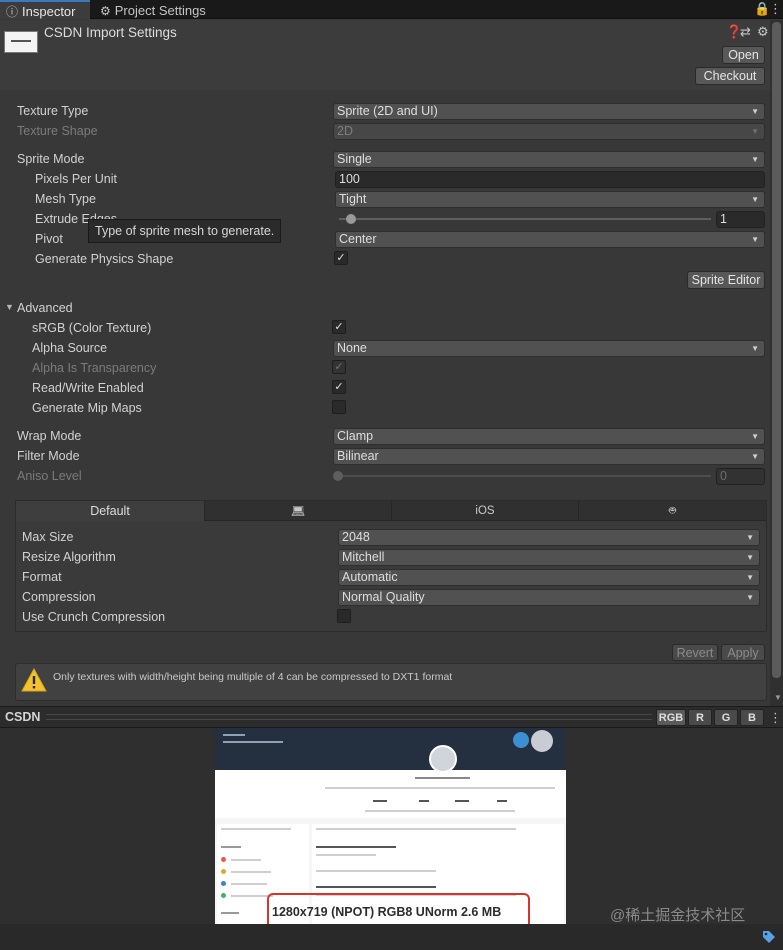  What do you see at coordinates (49, 476) in the screenshot?
I see `aniso-level-label: Aniso Level` at bounding box center [49, 476].